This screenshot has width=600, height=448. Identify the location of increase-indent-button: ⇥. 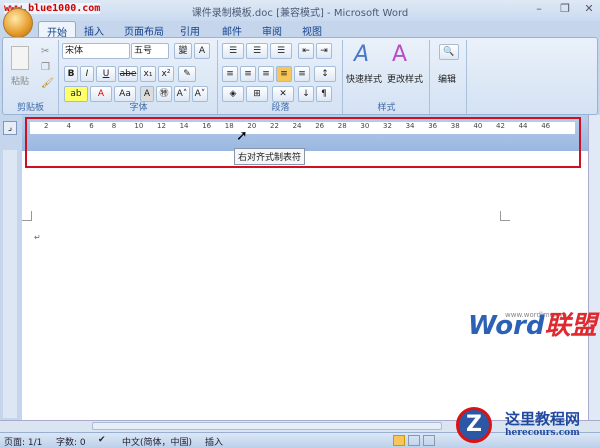
(324, 51).